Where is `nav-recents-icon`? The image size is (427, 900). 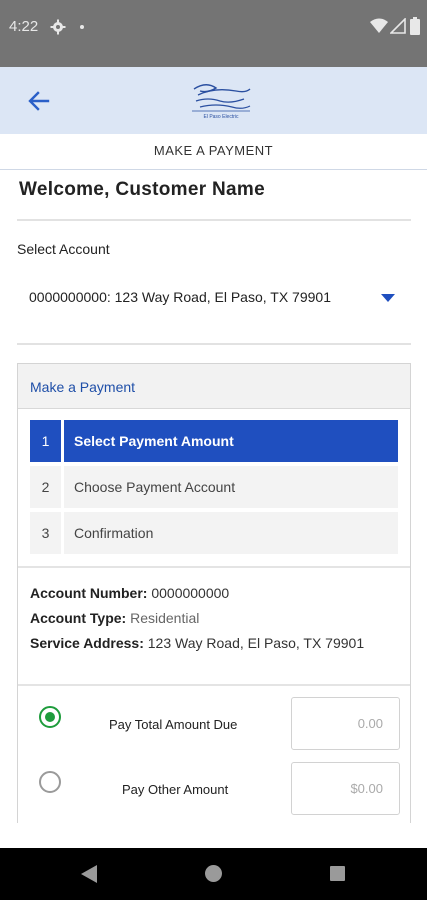
nav-recents-icon is located at coordinates (337, 873).